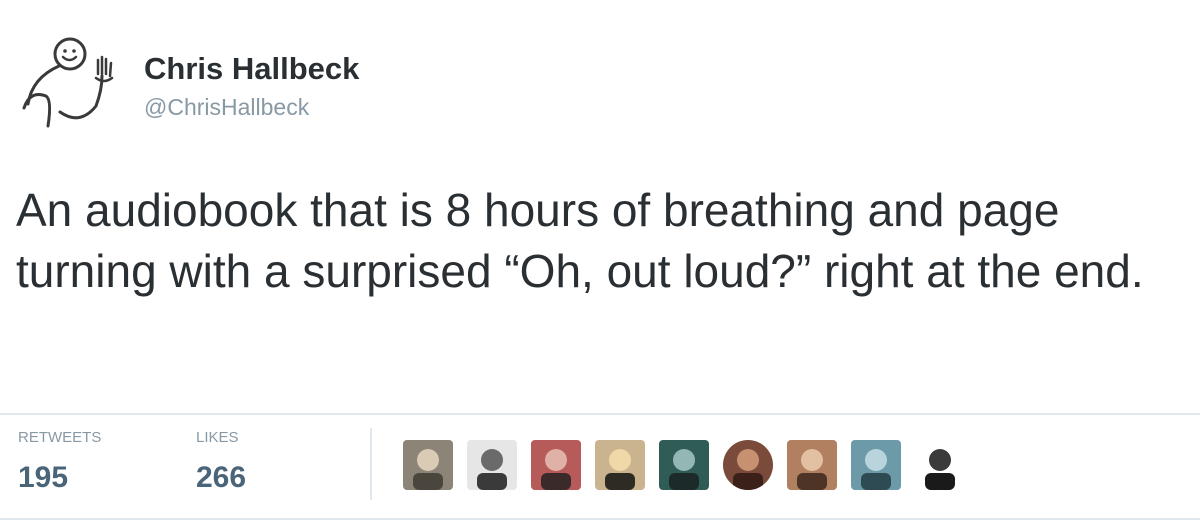  What do you see at coordinates (60, 437) in the screenshot?
I see `retweets-label: RETWEETS` at bounding box center [60, 437].